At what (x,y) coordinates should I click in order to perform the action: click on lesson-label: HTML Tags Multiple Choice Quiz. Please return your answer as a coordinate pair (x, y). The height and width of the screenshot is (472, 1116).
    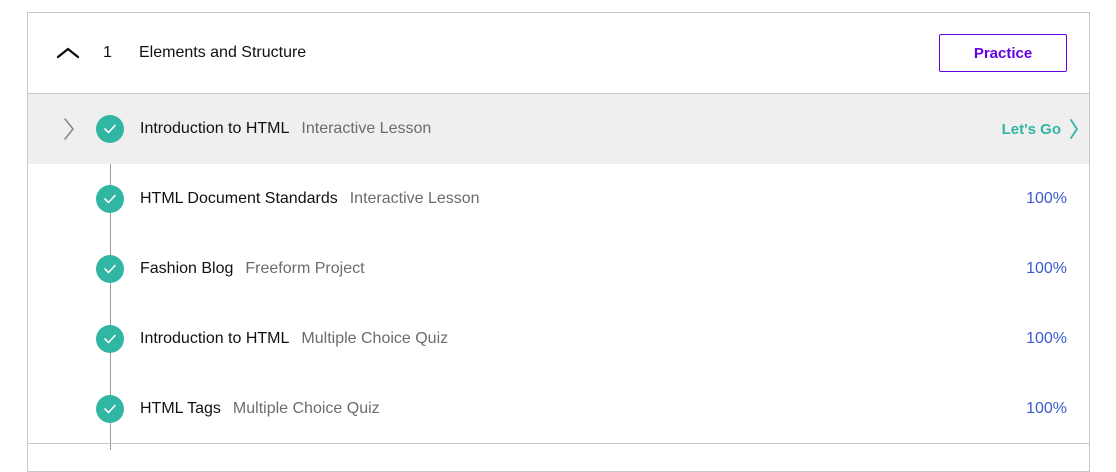
    Looking at the image, I should click on (260, 409).